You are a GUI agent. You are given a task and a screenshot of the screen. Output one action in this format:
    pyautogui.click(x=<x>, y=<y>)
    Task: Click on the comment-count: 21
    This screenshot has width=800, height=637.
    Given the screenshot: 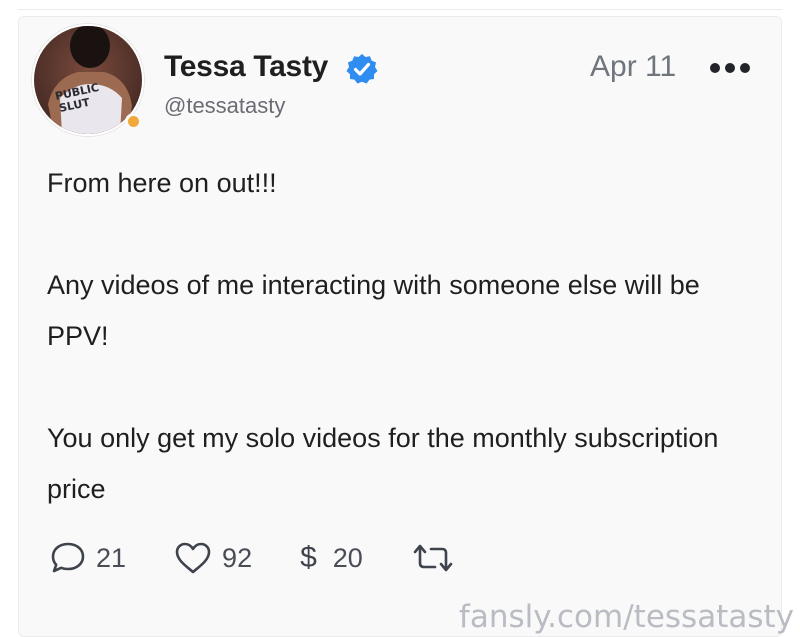 What is the action you would take?
    pyautogui.click(x=111, y=557)
    